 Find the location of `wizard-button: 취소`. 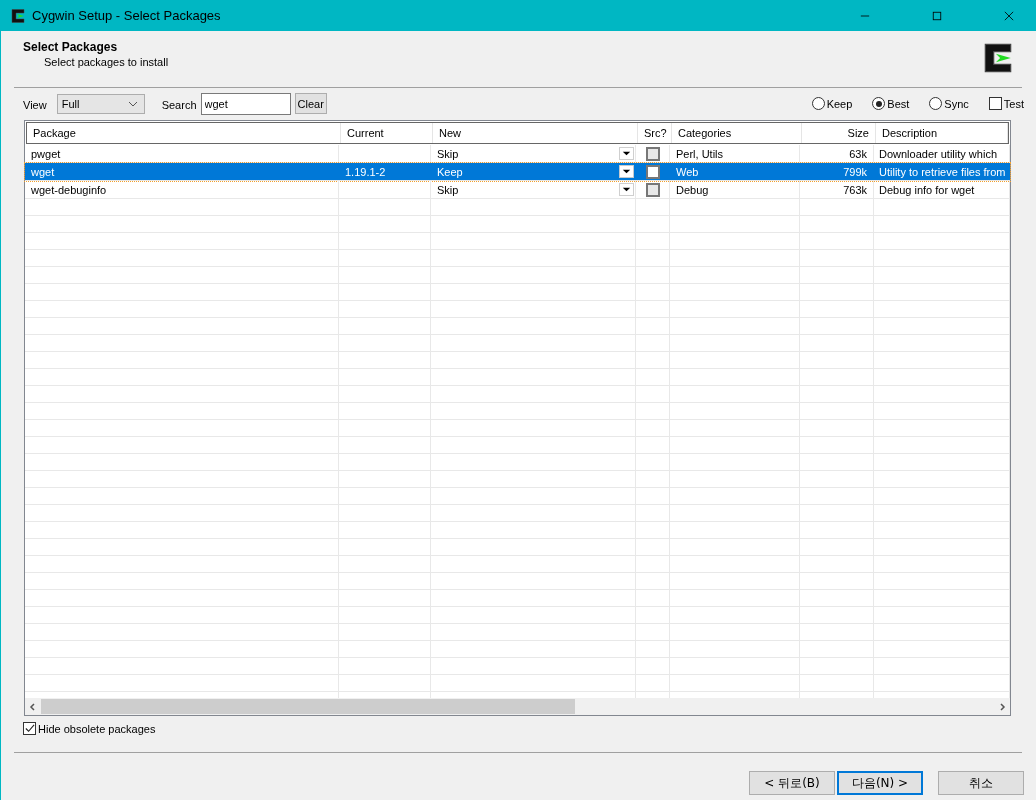

wizard-button: 취소 is located at coordinates (981, 783).